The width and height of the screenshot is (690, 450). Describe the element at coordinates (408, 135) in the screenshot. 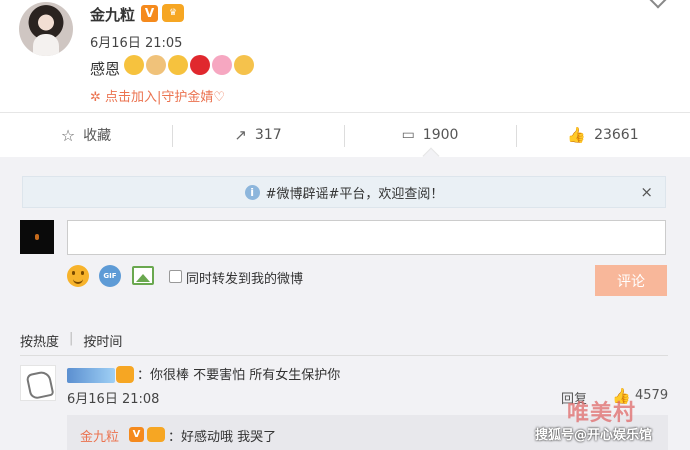

I see `comment-icon: ▭` at that location.